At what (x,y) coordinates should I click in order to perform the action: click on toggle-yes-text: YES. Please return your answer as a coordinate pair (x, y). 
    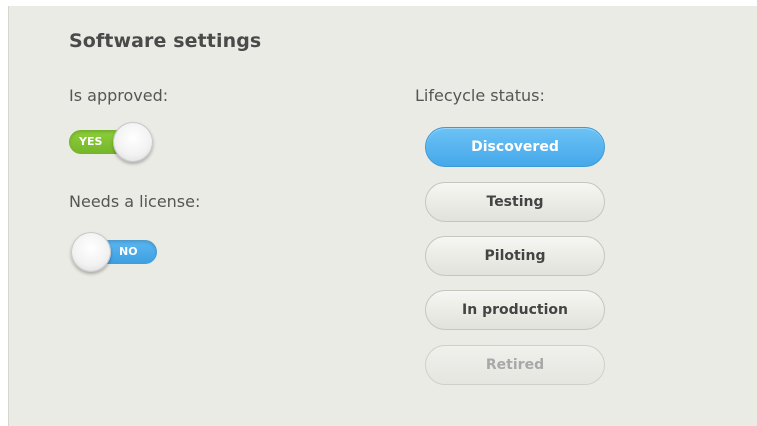
    Looking at the image, I should click on (91, 141).